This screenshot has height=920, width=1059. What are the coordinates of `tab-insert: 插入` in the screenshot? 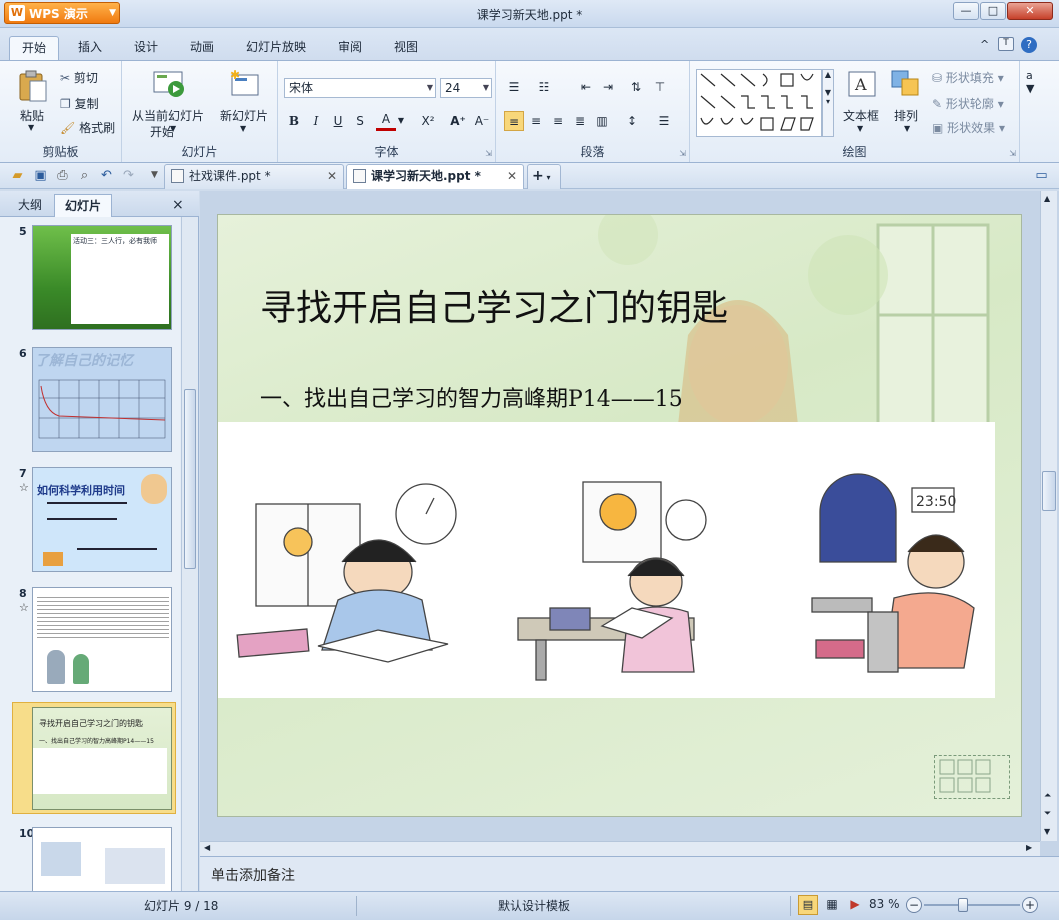 It's located at (90, 48).